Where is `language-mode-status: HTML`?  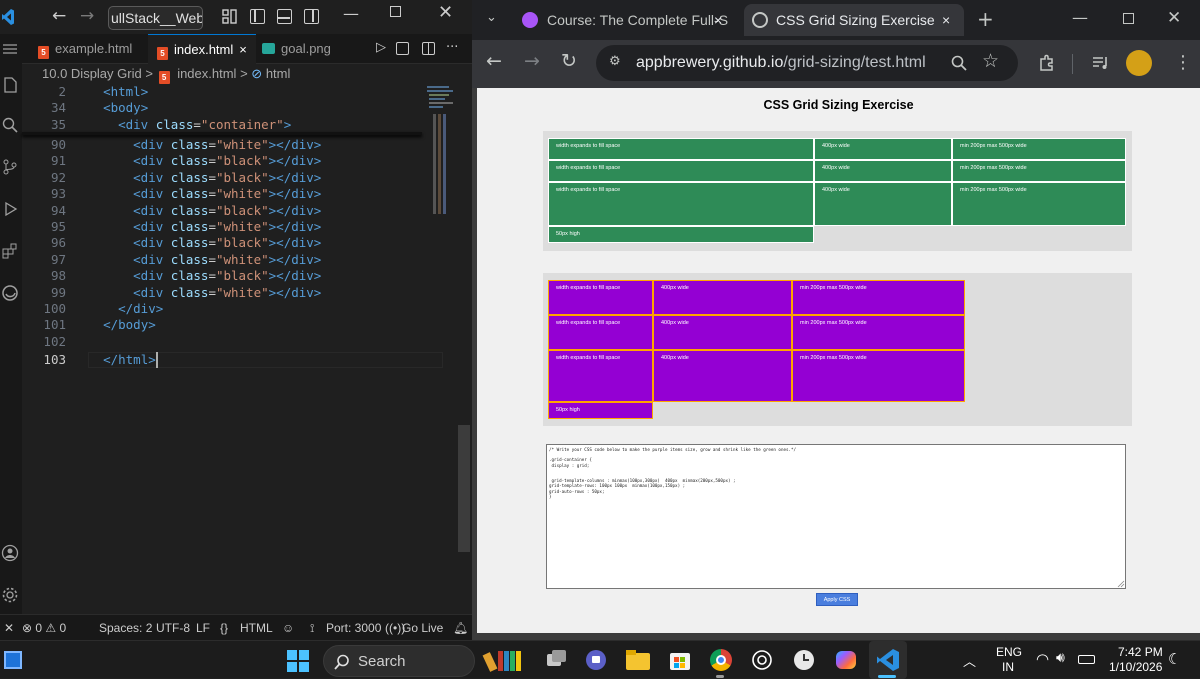
language-mode-status: HTML is located at coordinates (256, 628).